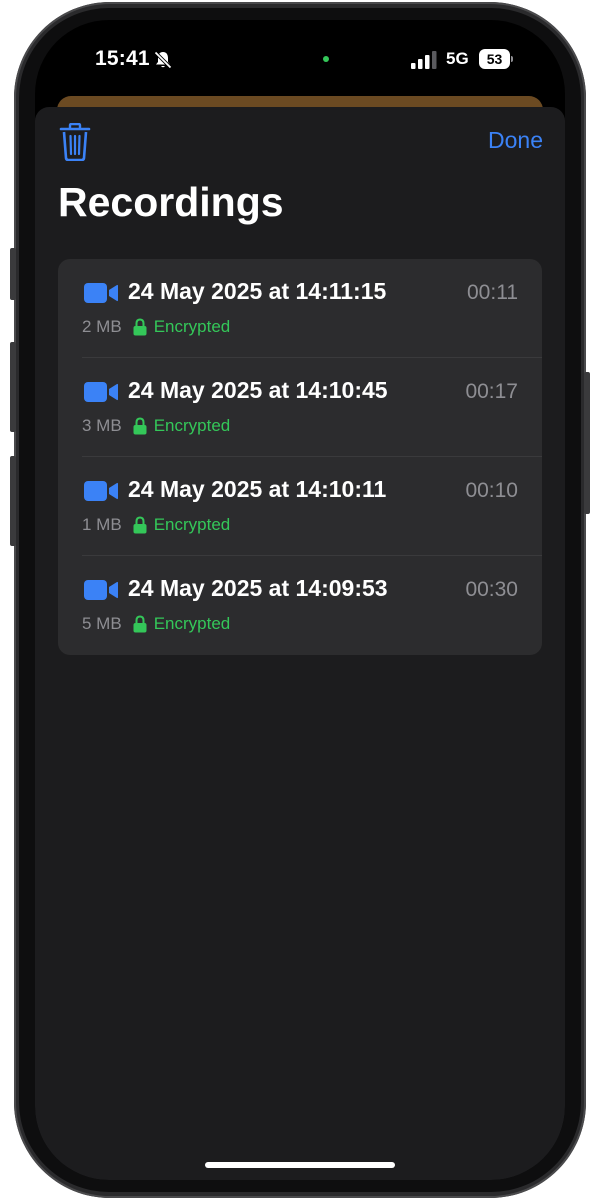 The image size is (600, 1200). Describe the element at coordinates (163, 60) in the screenshot. I see `bell-slash-icon` at that location.